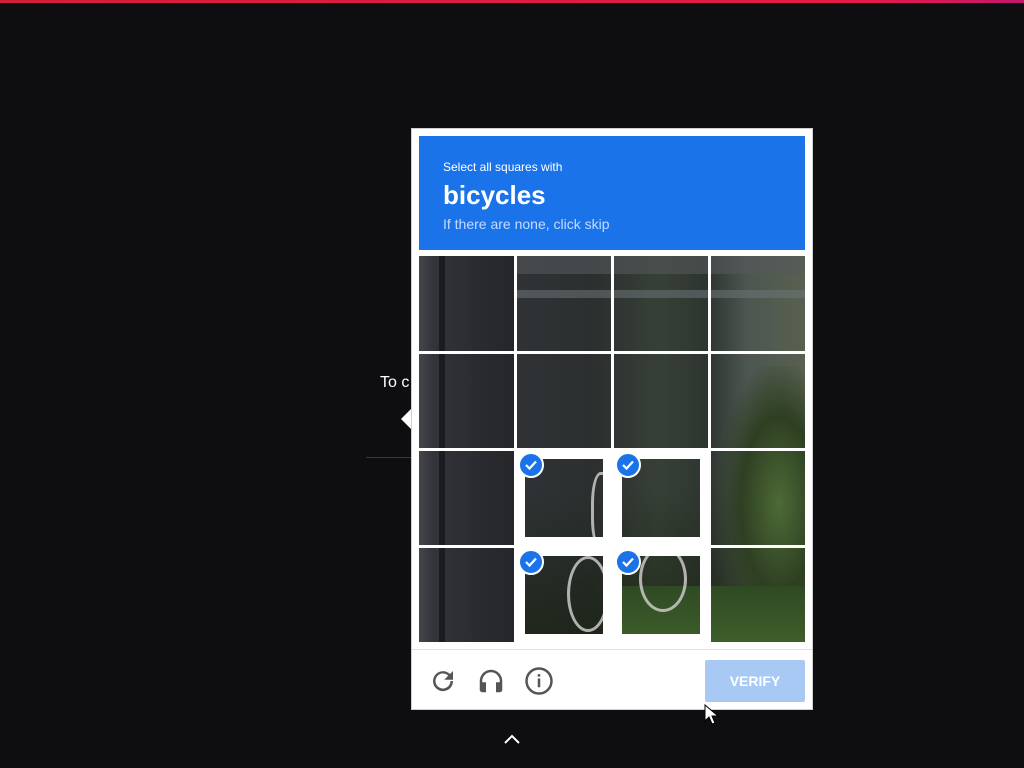 Image resolution: width=1024 pixels, height=768 pixels. Describe the element at coordinates (755, 681) in the screenshot. I see `verify-button: VERIFY` at that location.